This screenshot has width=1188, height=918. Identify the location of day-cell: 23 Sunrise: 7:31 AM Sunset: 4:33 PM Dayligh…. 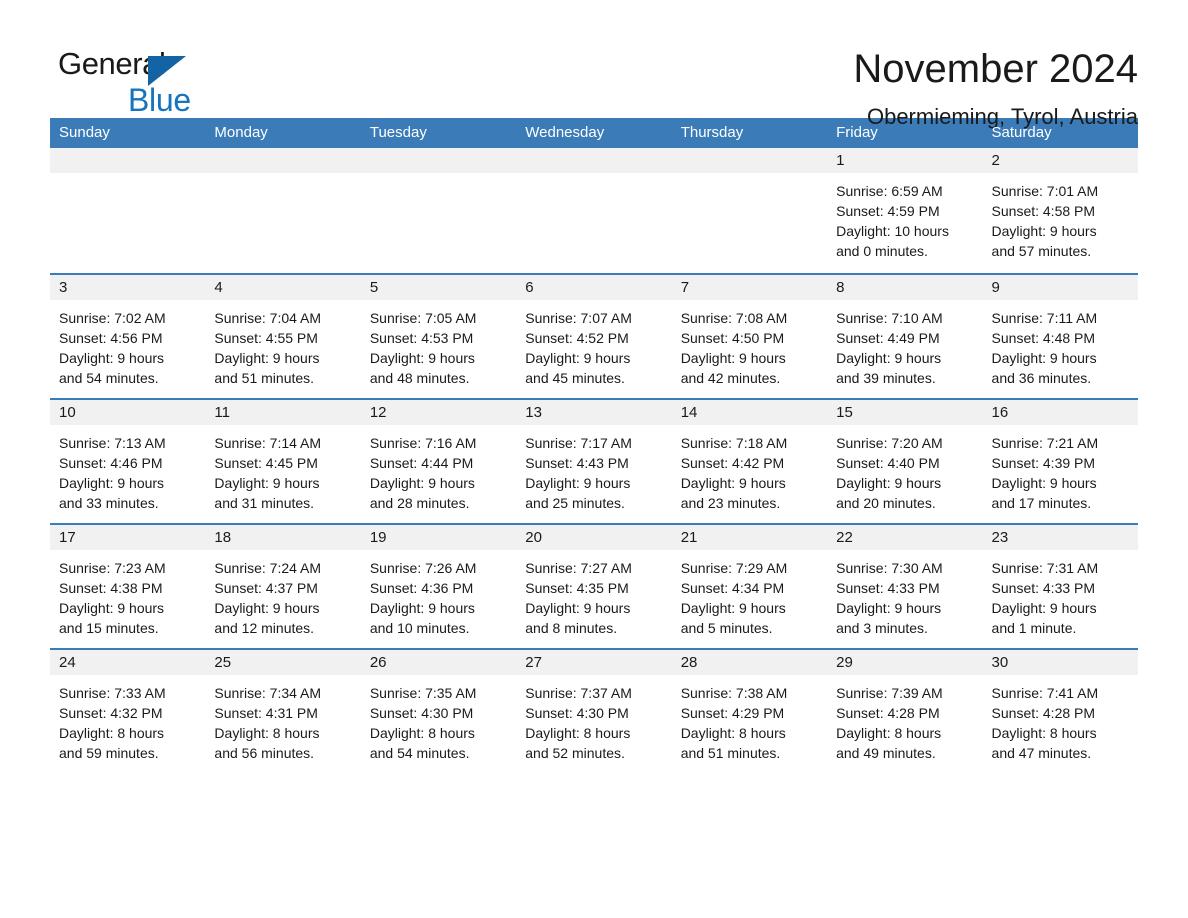
(1060, 586).